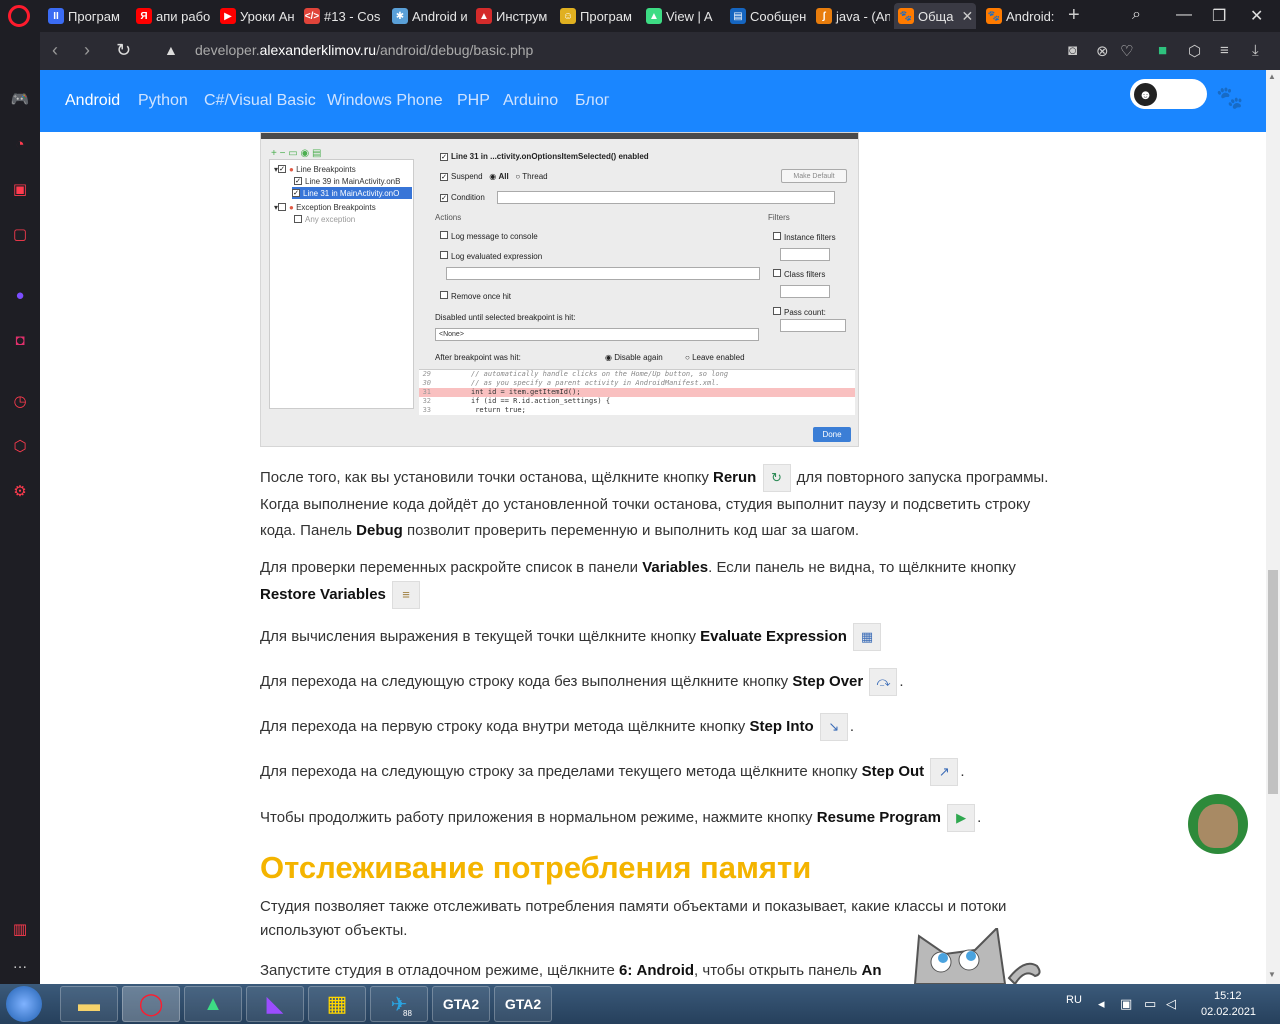 The width and height of the screenshot is (1280, 1024). I want to click on maximize-icon: ❐, so click(1219, 16).